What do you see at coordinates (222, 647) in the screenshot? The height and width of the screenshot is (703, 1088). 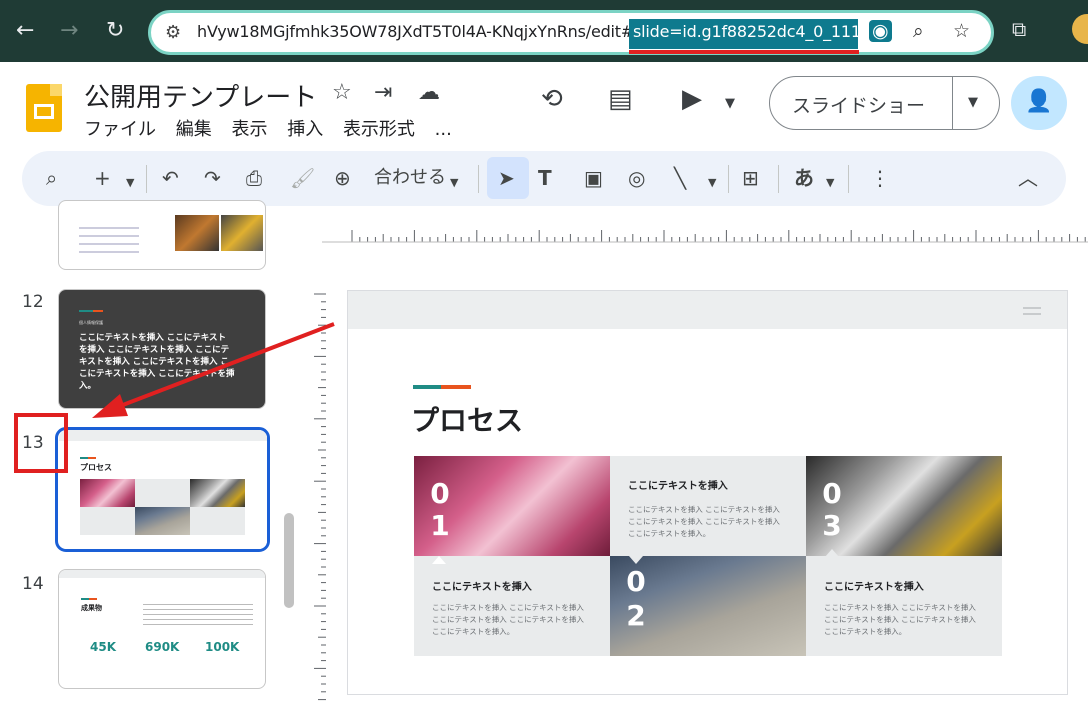 I see `stat-value: 100K` at bounding box center [222, 647].